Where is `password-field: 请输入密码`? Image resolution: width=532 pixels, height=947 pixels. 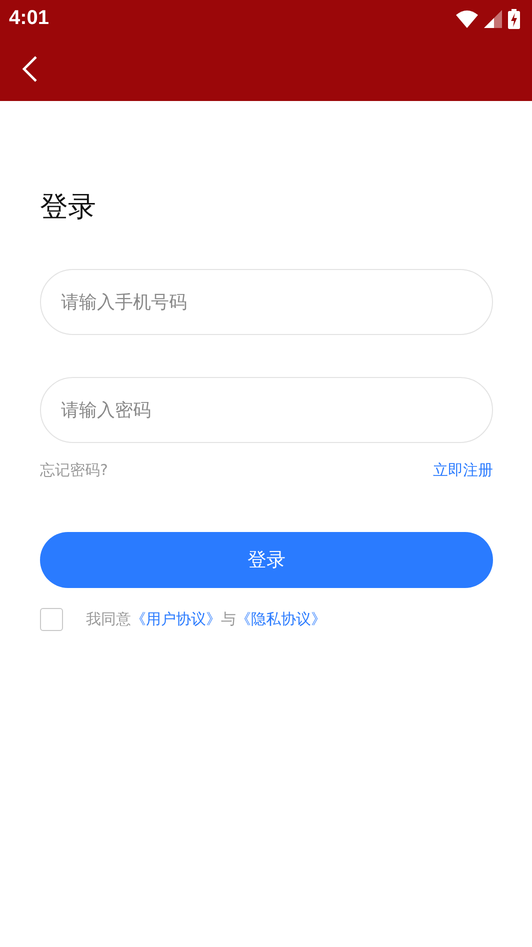 password-field: 请输入密码 is located at coordinates (266, 410).